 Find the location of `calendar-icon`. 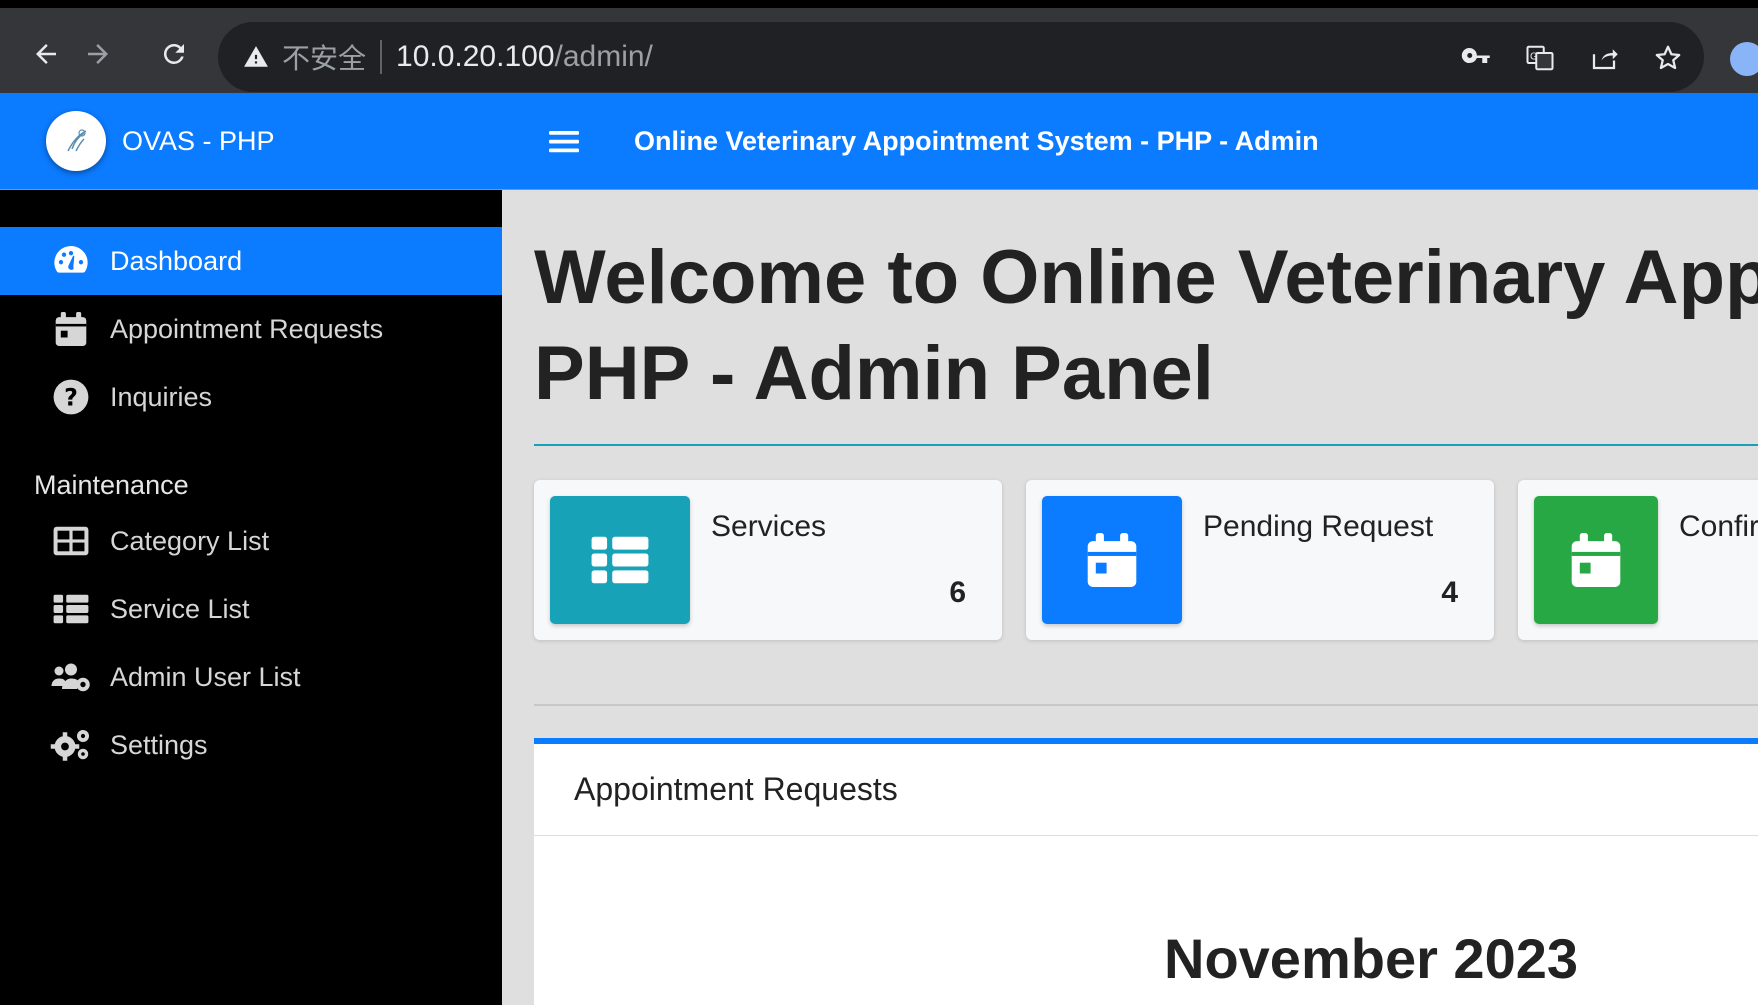

calendar-icon is located at coordinates (71, 329).